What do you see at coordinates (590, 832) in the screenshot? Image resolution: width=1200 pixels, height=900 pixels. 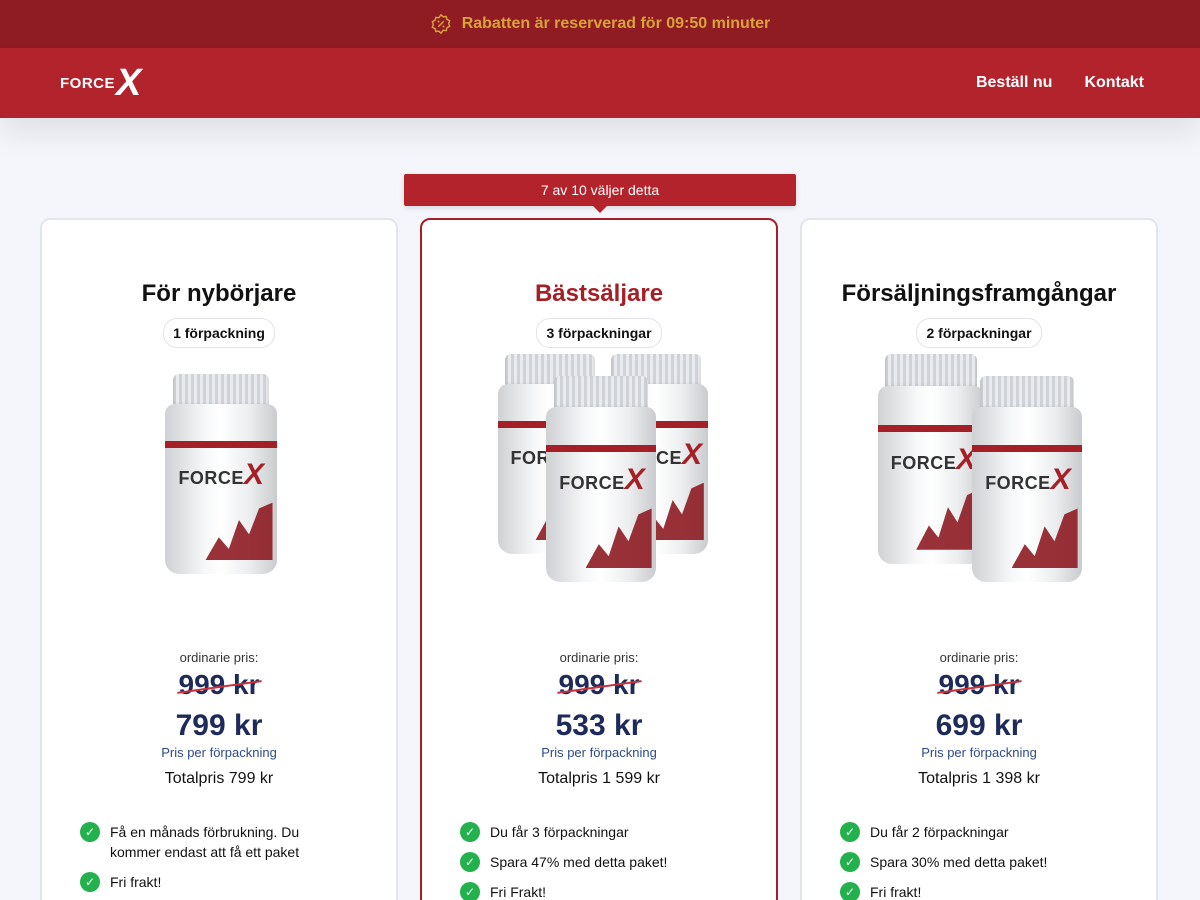 I see `feature-item: ✓ Du får 3 förpackningar` at bounding box center [590, 832].